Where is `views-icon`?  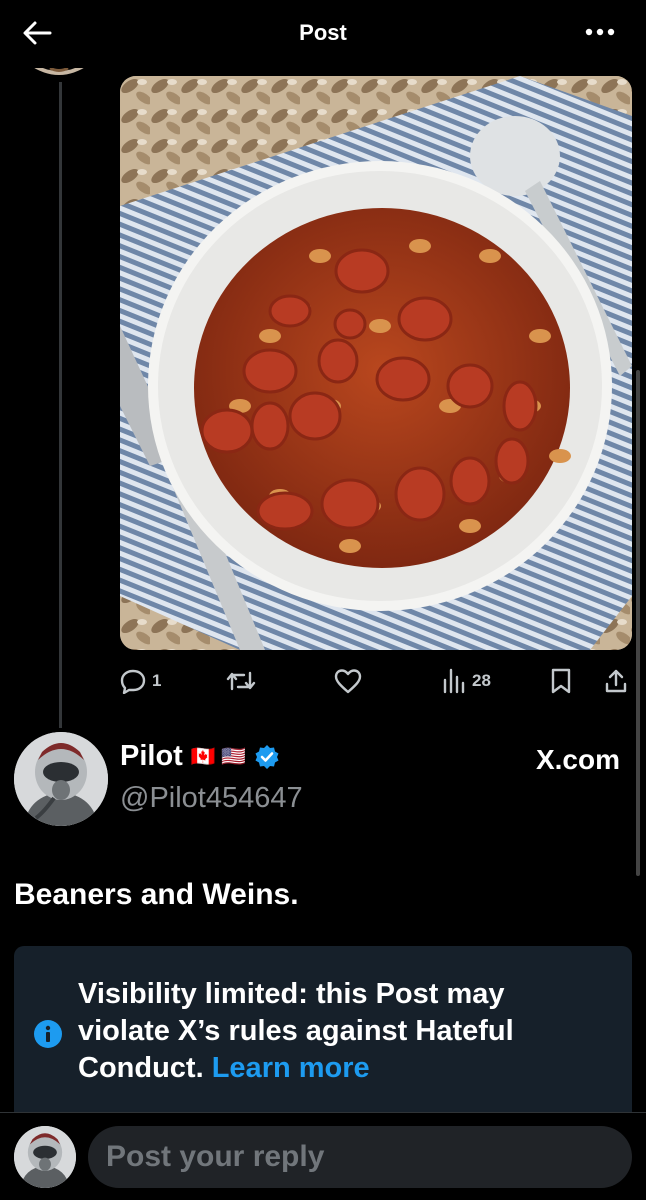
views-icon is located at coordinates (454, 681).